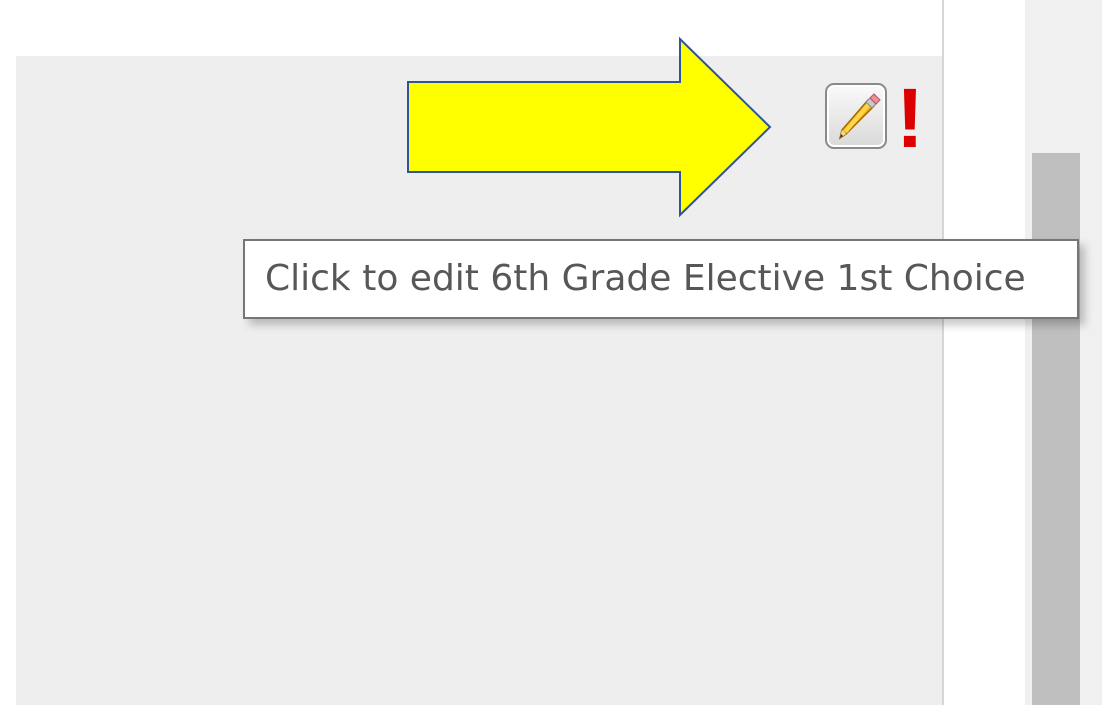 This screenshot has height=705, width=1102. Describe the element at coordinates (910, 118) in the screenshot. I see `required-indicator: !` at that location.